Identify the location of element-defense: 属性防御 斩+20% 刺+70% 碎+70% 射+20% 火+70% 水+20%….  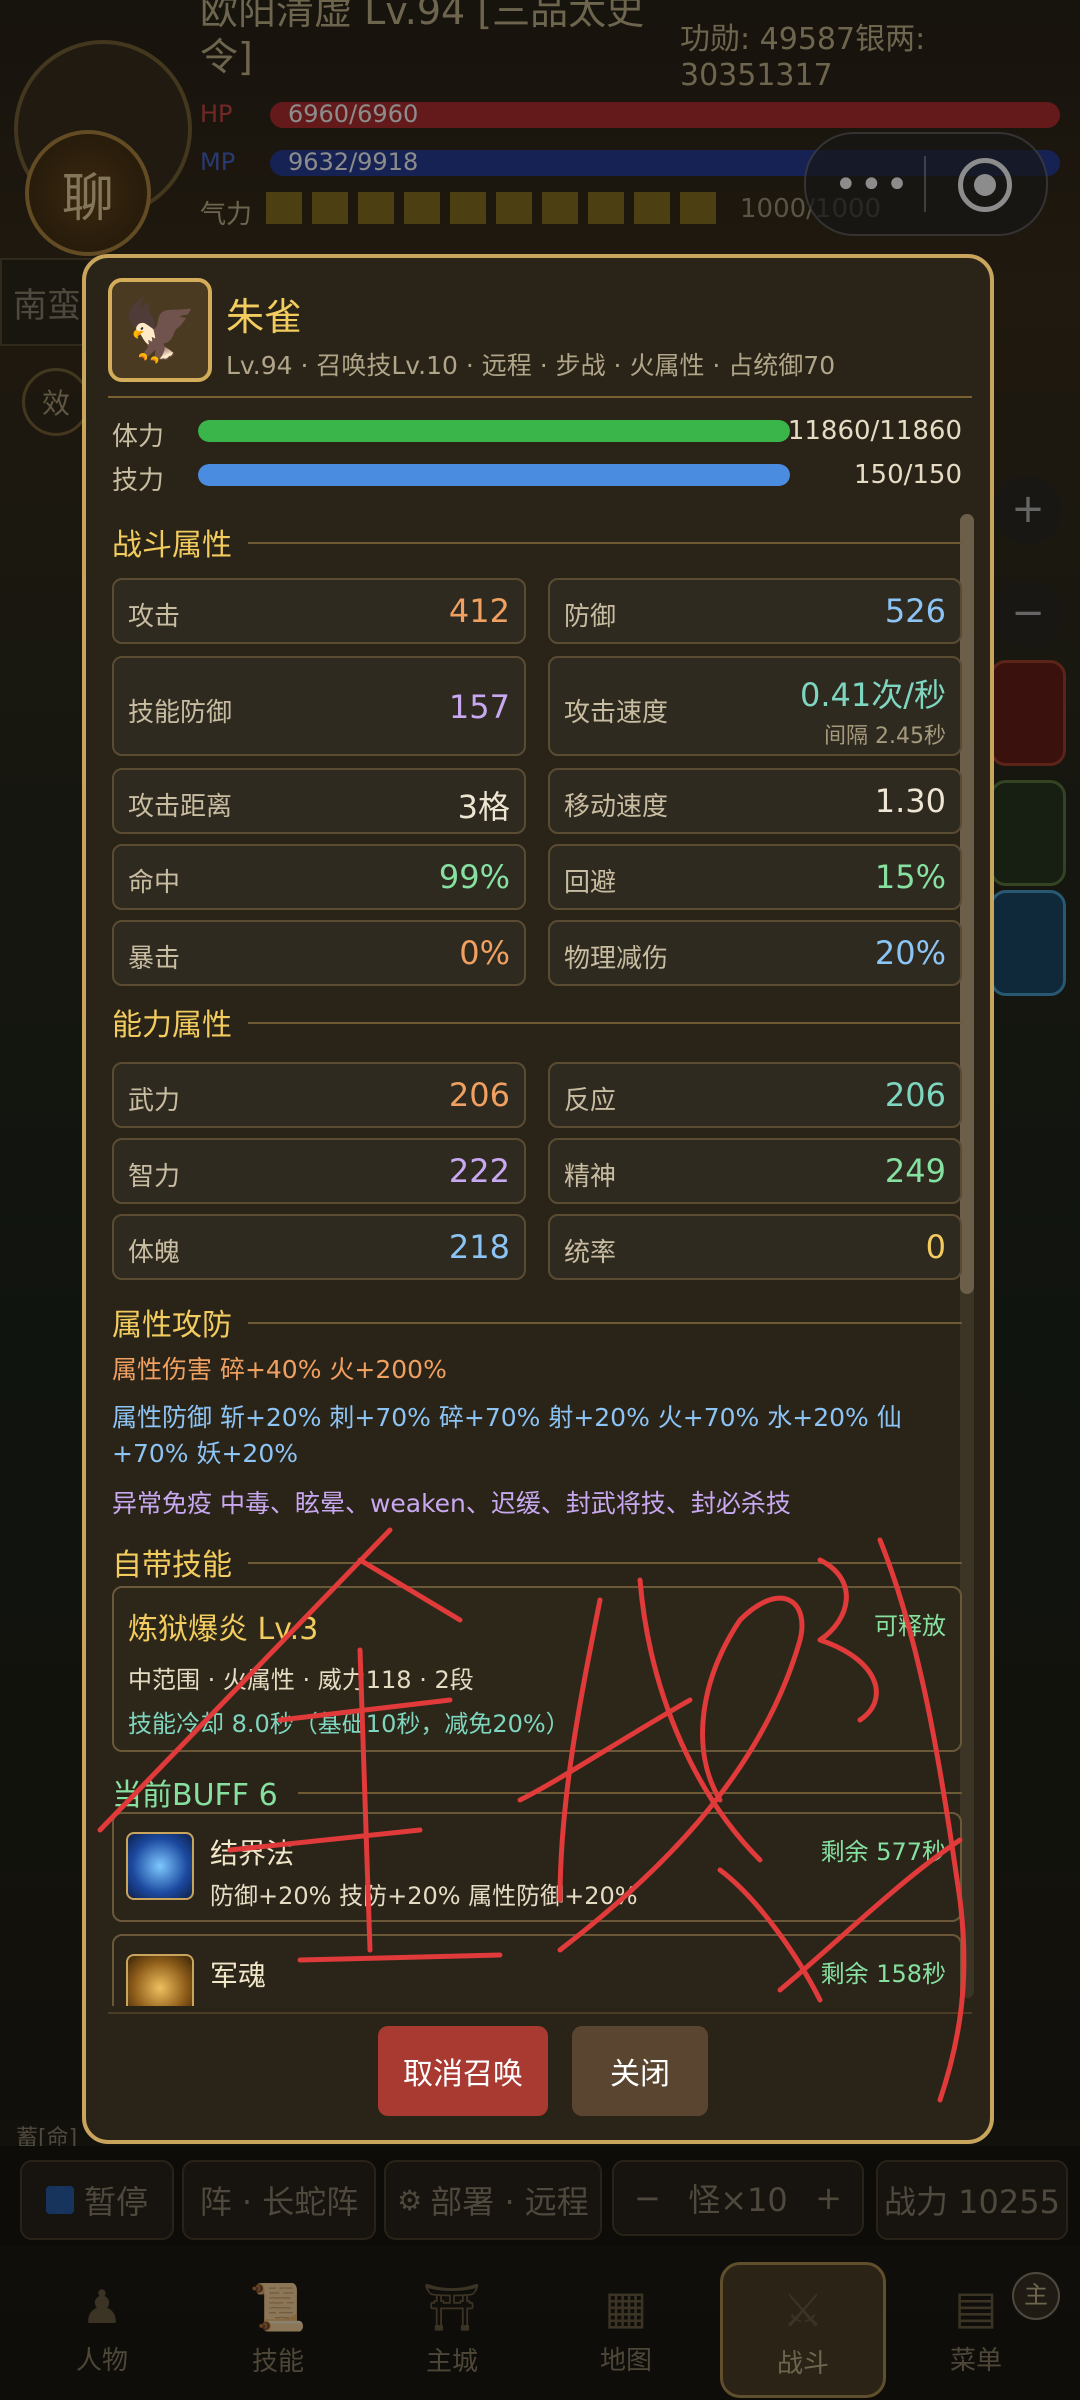
(507, 1435).